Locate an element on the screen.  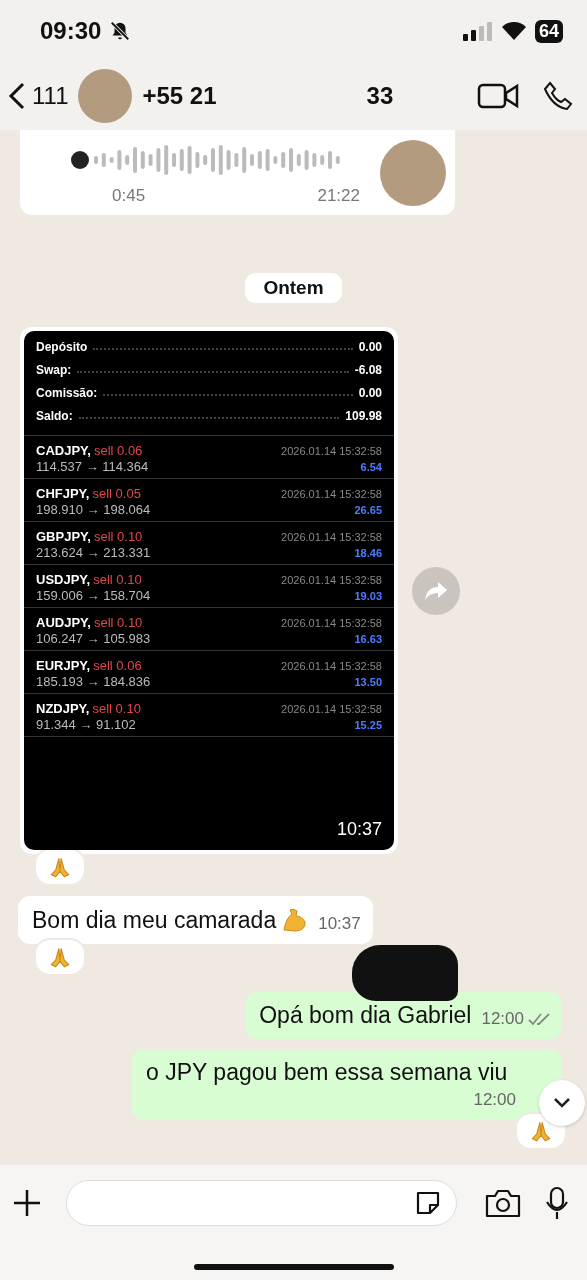
trade-symbol: EURJPY, is located at coordinates (63, 665).